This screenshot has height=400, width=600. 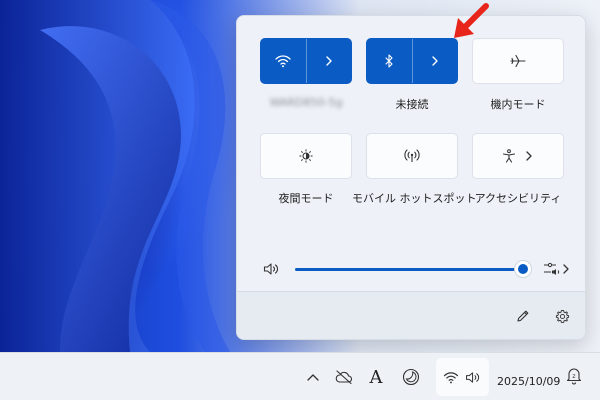 I want to click on edit-quick-settings-button, so click(x=523, y=316).